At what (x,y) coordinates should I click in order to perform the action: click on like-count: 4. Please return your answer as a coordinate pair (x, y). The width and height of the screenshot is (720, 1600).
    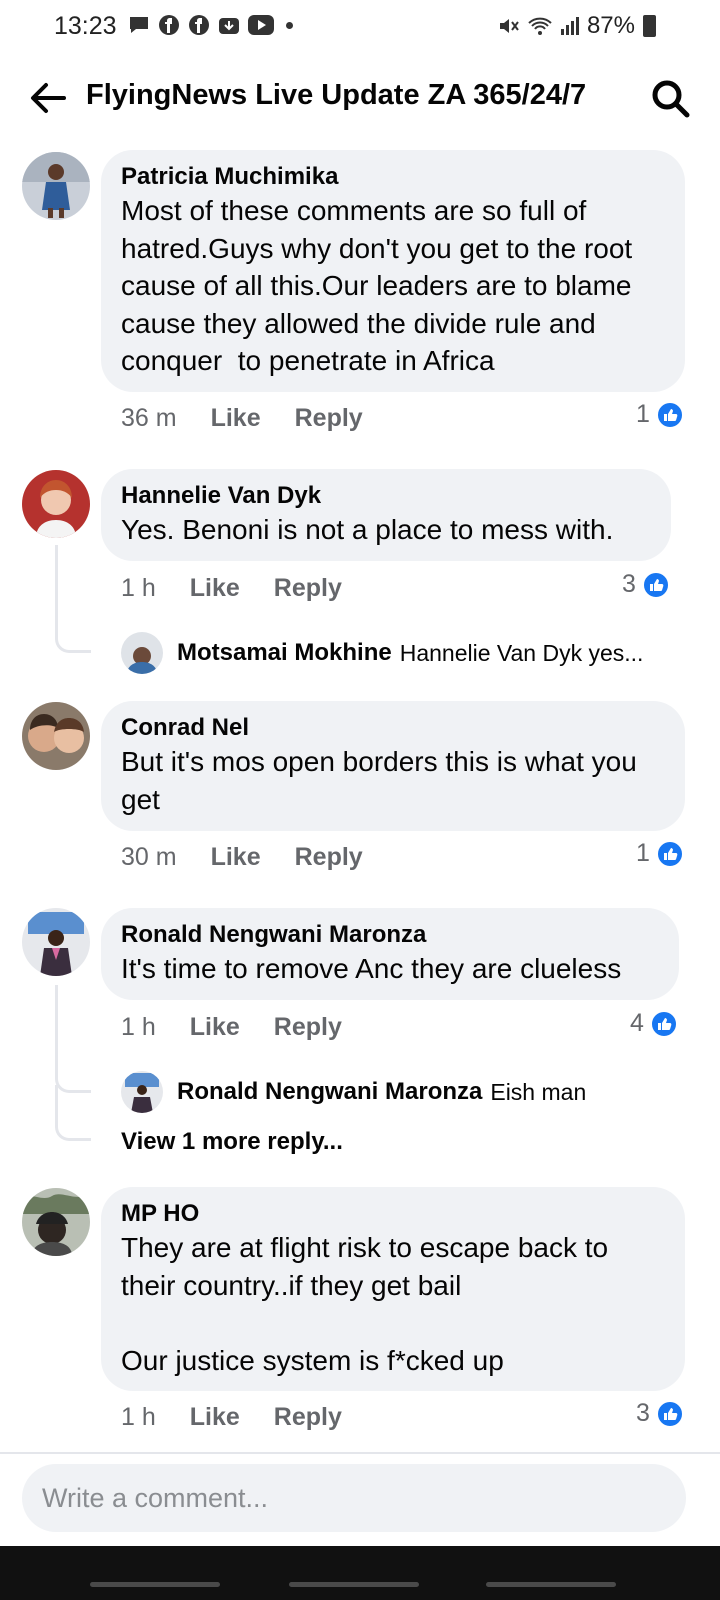
    Looking at the image, I should click on (654, 1023).